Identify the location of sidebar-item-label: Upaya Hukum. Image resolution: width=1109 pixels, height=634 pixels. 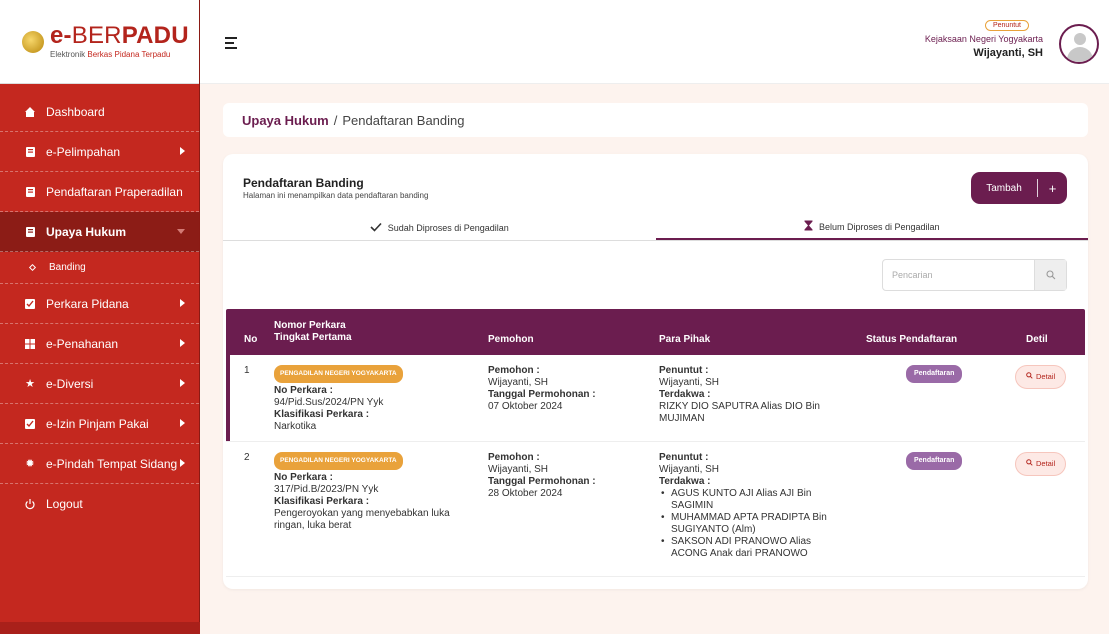
(86, 231).